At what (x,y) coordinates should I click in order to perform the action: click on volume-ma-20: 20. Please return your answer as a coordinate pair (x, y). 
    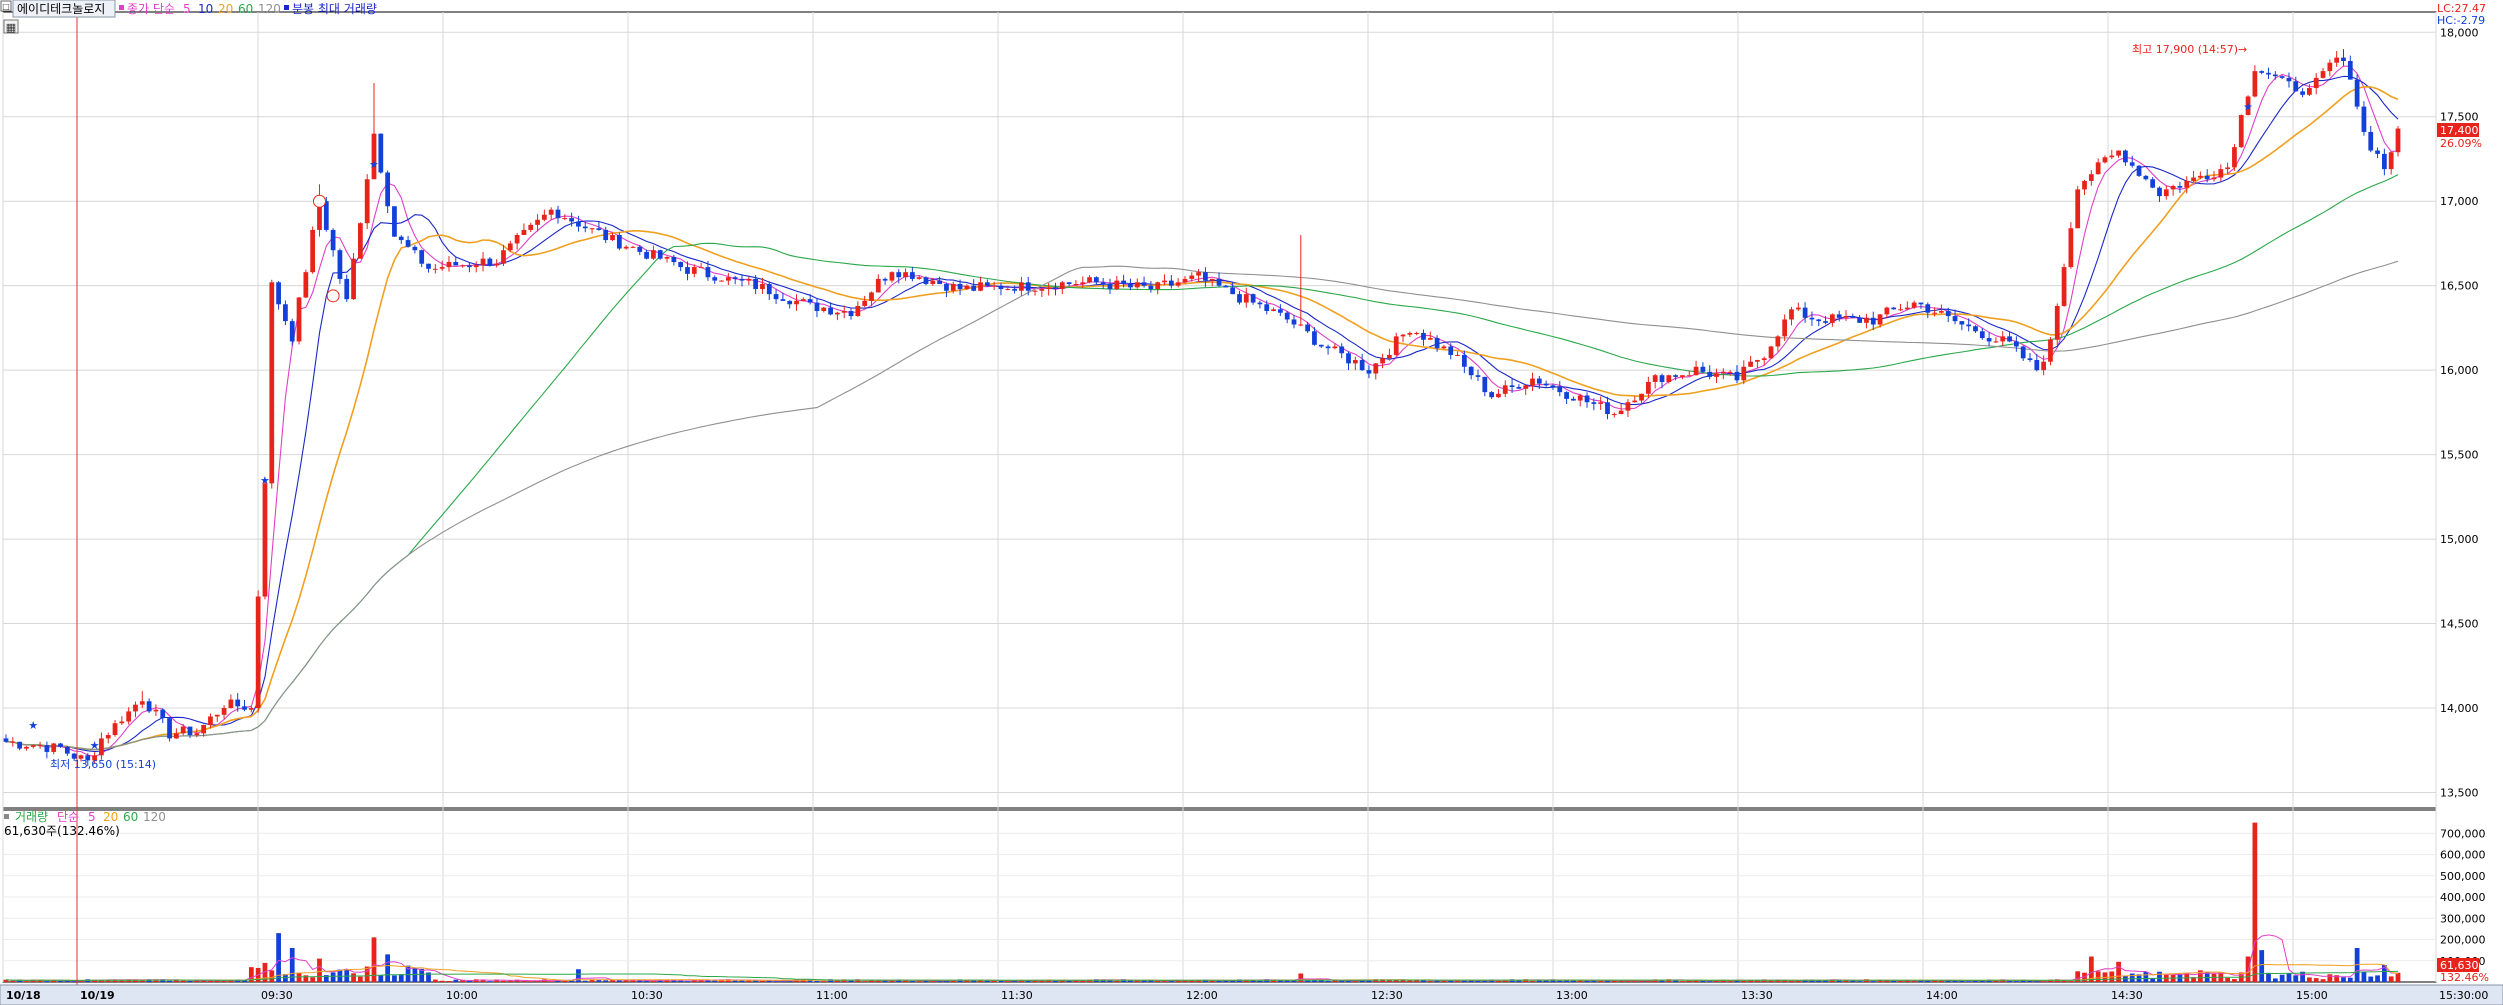
    Looking at the image, I should click on (110, 817).